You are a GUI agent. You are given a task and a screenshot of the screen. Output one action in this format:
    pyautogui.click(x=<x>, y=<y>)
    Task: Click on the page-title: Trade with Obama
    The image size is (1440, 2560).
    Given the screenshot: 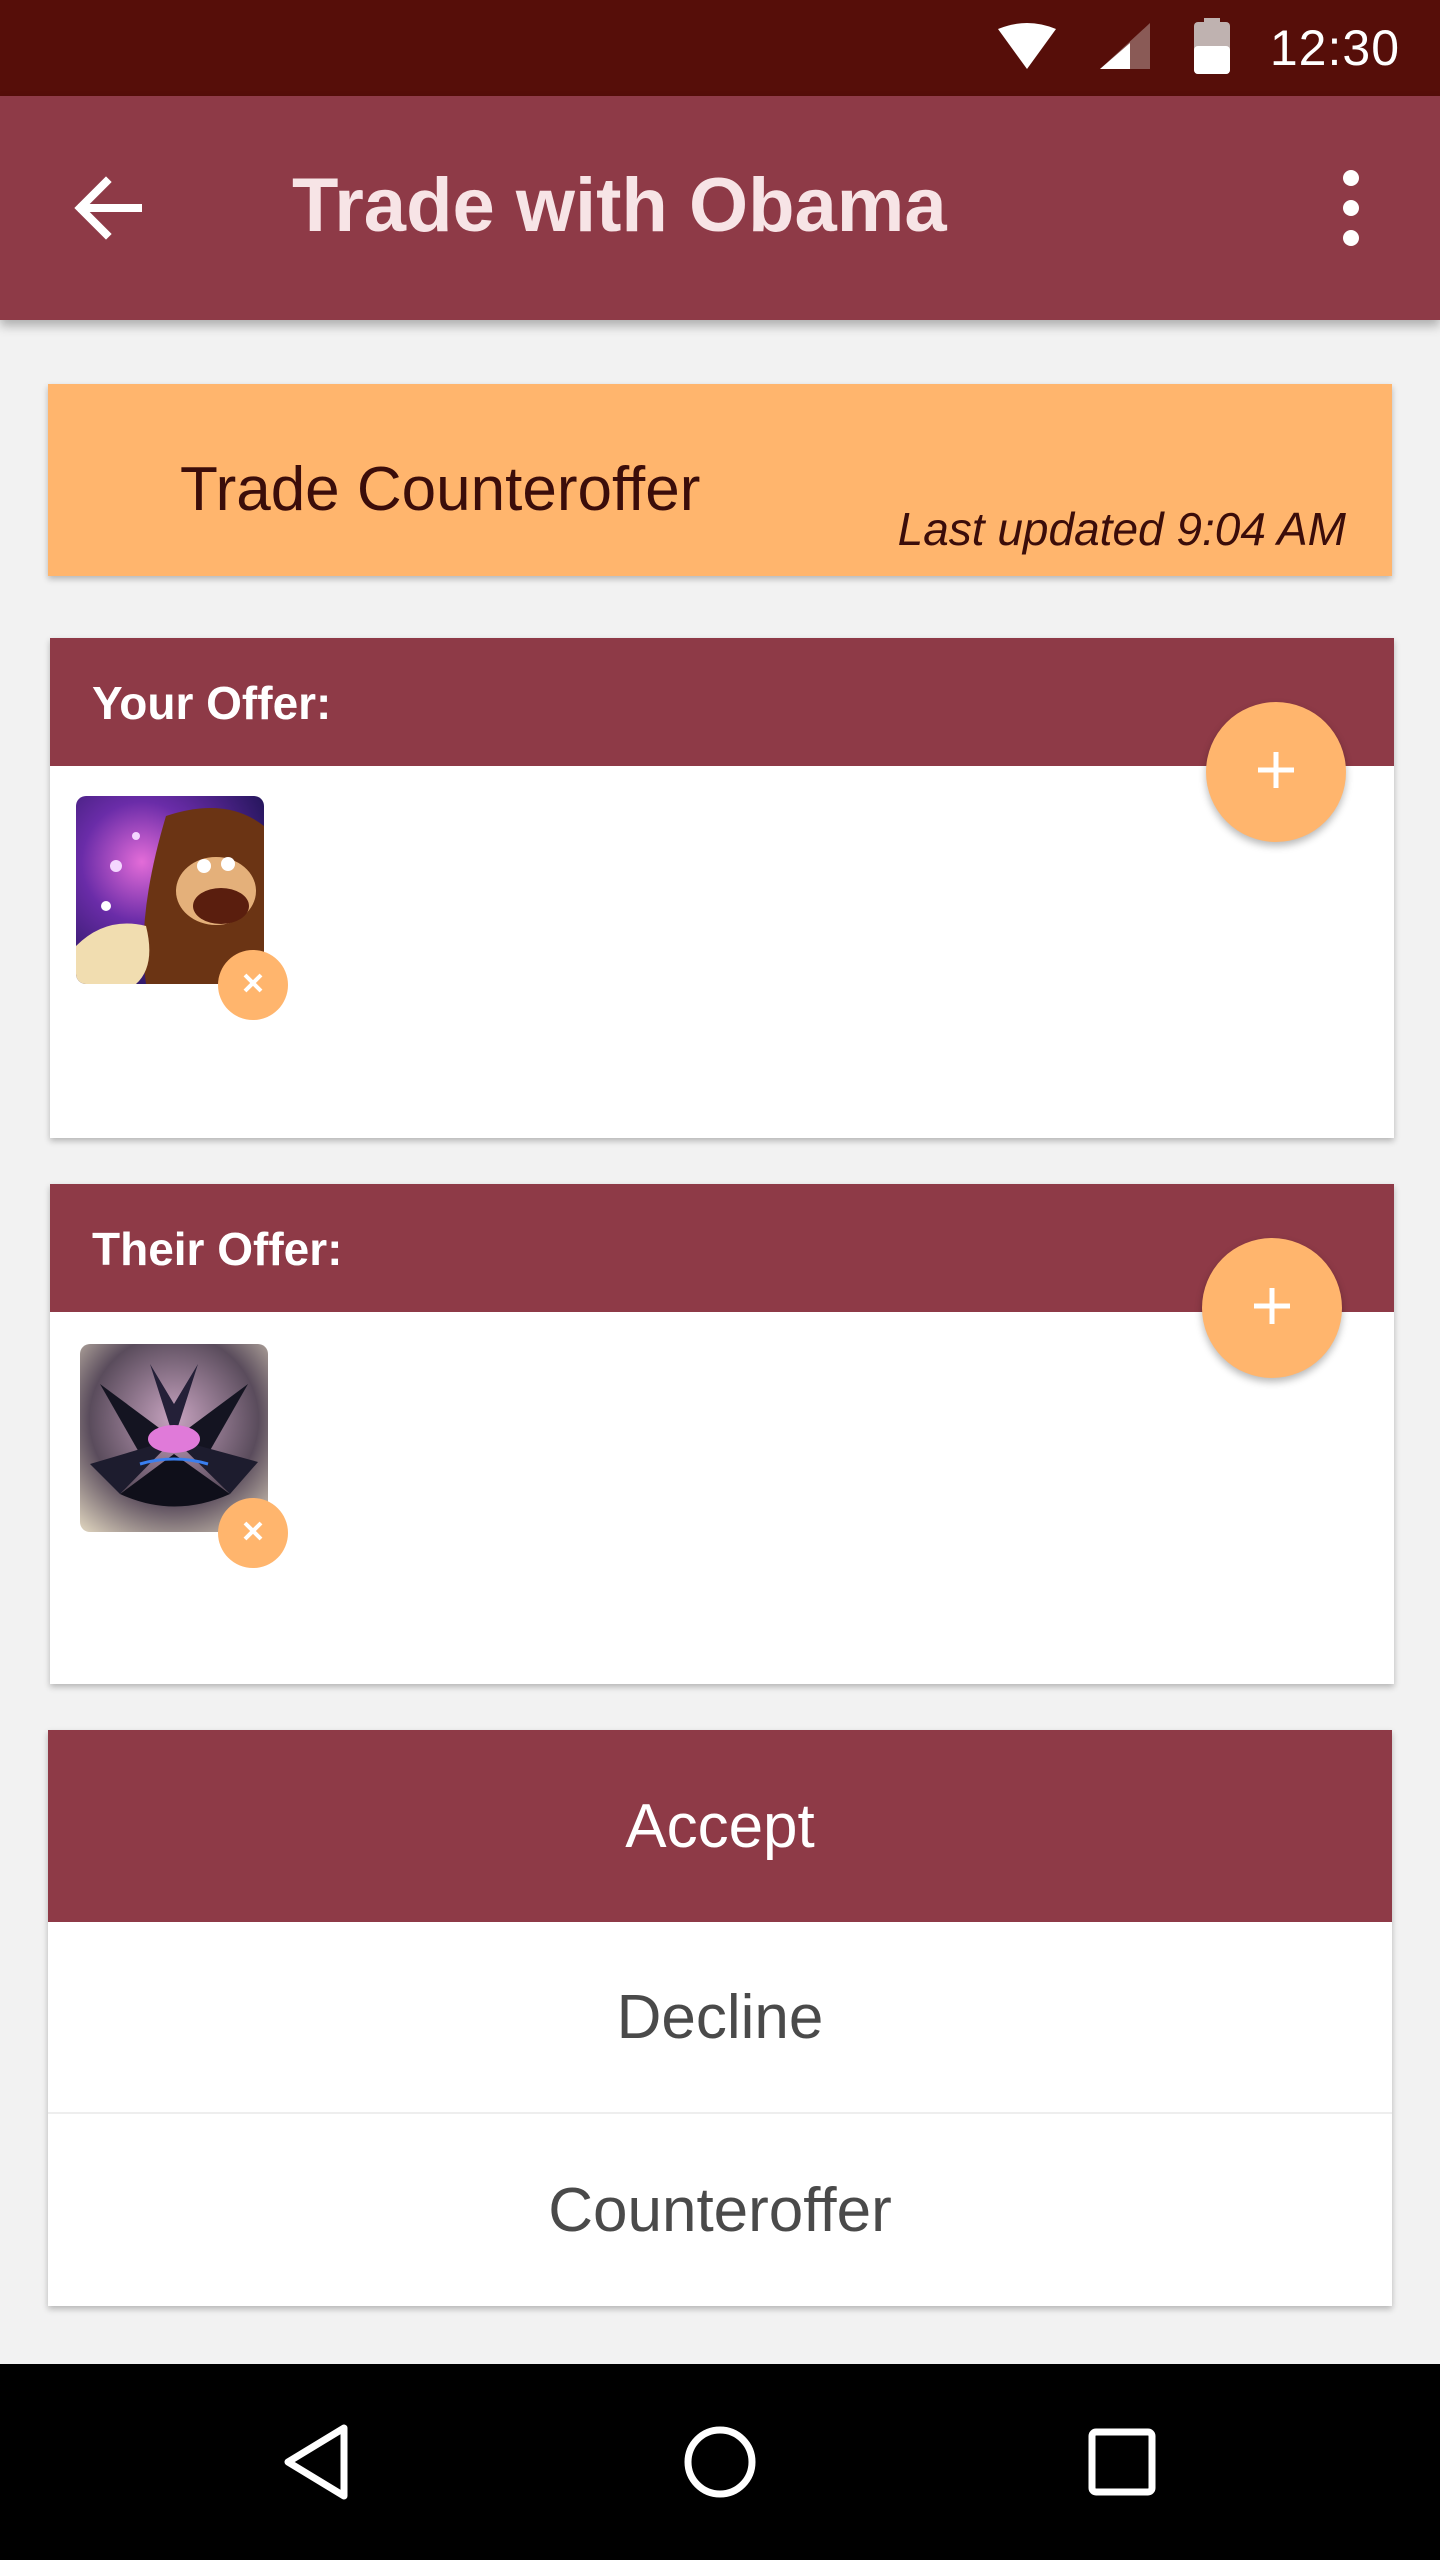 What is the action you would take?
    pyautogui.click(x=619, y=205)
    